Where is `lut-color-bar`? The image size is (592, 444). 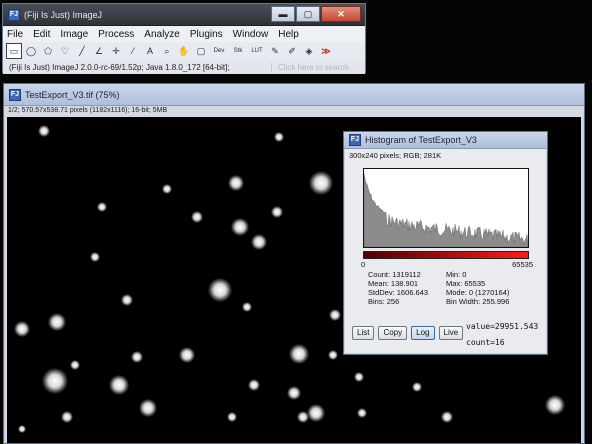 lut-color-bar is located at coordinates (446, 255).